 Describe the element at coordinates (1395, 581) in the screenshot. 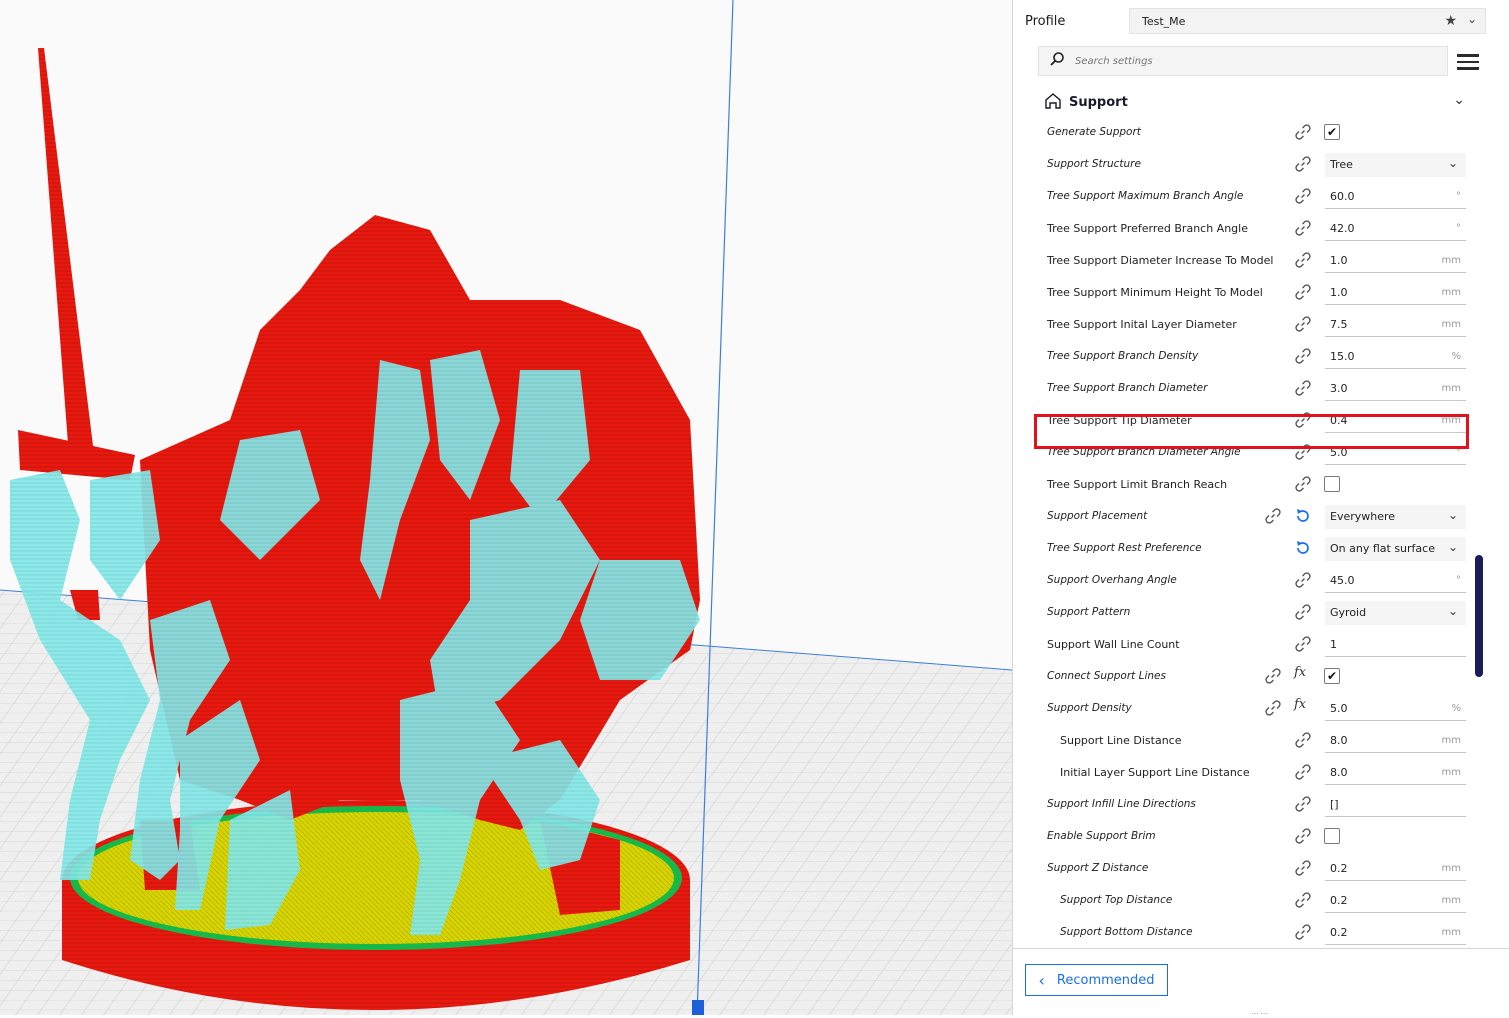

I see `setting-input: 45.0 °` at that location.